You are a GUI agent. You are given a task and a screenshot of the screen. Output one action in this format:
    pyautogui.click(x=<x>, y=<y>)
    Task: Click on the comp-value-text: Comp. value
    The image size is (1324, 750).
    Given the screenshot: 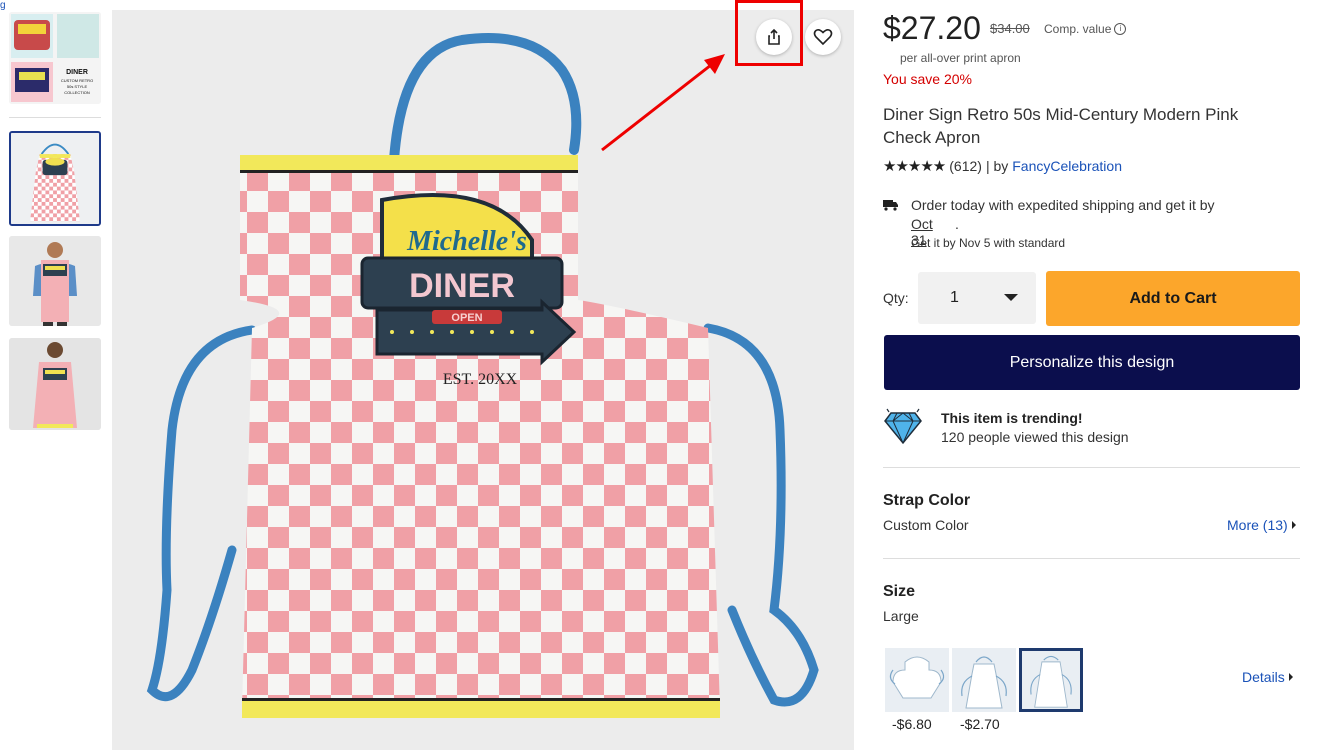 What is the action you would take?
    pyautogui.click(x=1078, y=29)
    